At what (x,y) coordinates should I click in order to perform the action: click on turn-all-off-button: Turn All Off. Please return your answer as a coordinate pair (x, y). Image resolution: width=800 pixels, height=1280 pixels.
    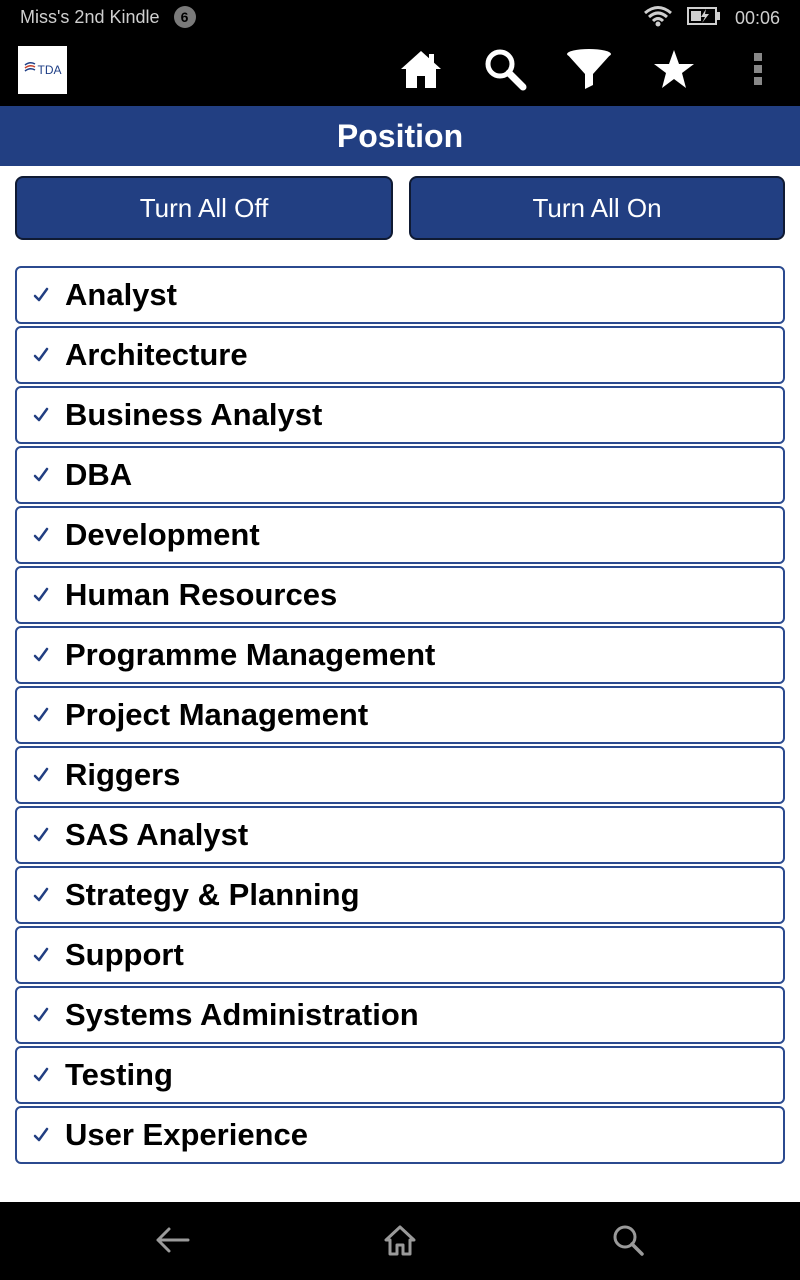
    Looking at the image, I should click on (204, 208).